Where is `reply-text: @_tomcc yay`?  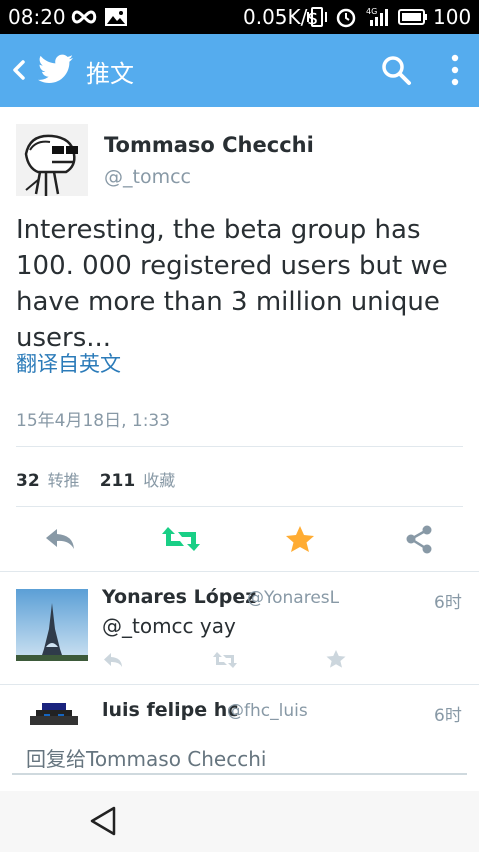
reply-text: @_tomcc yay is located at coordinates (169, 626).